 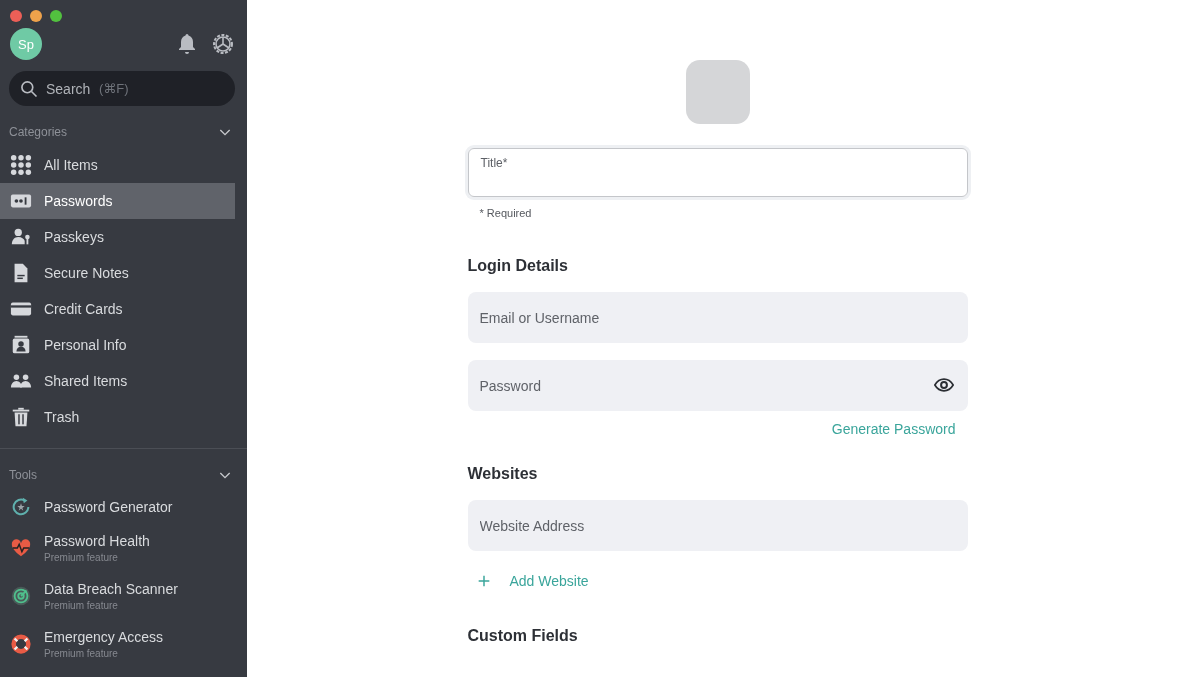 I want to click on trash-icon, so click(x=21, y=417).